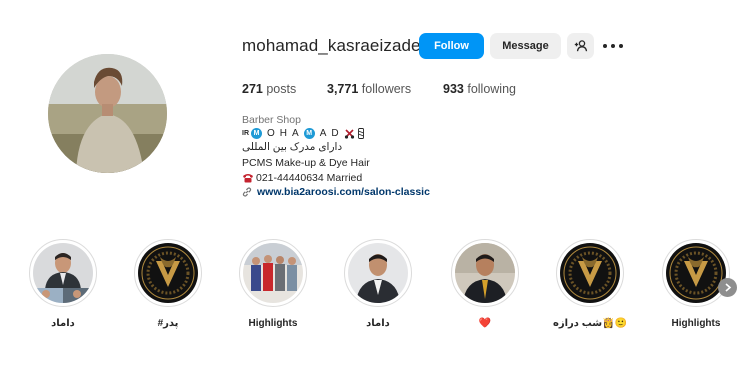 The width and height of the screenshot is (745, 372). What do you see at coordinates (281, 89) in the screenshot?
I see `posts-label: posts` at bounding box center [281, 89].